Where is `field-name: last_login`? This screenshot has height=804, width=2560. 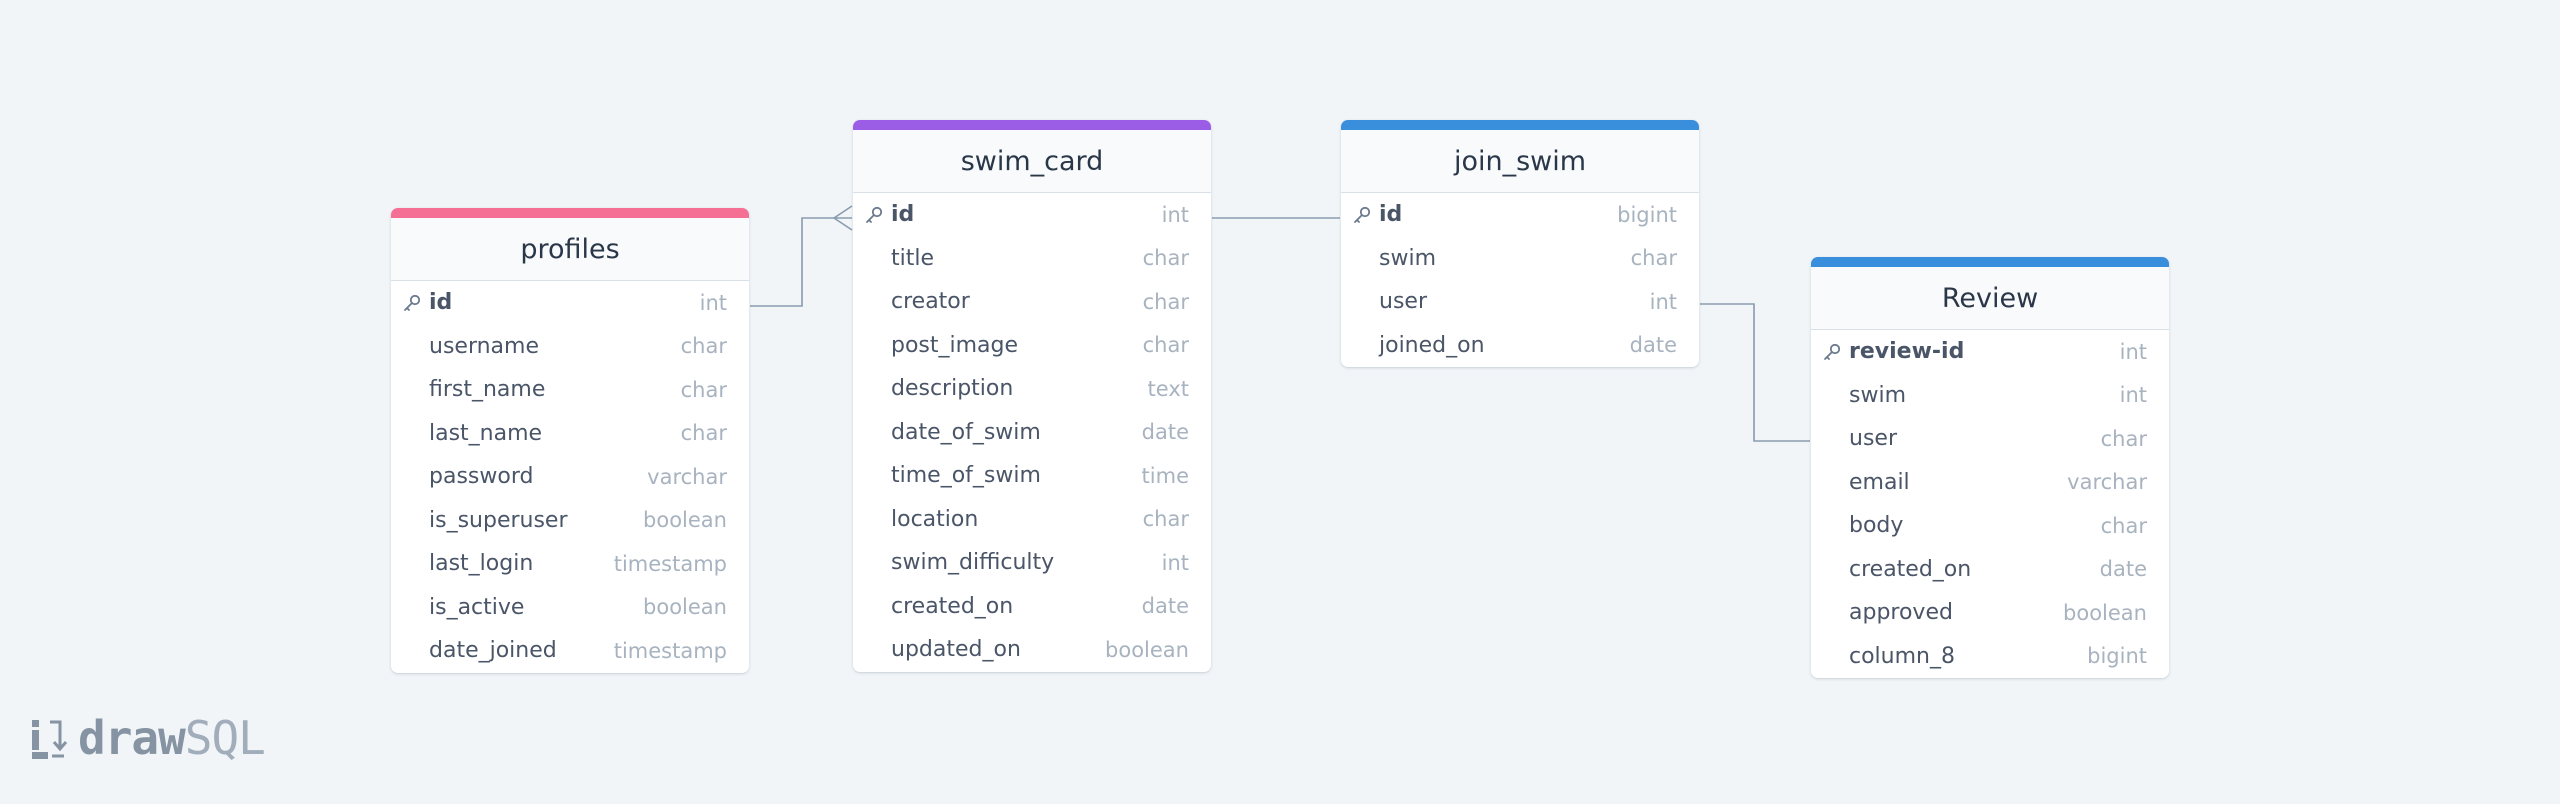
field-name: last_login is located at coordinates (481, 564).